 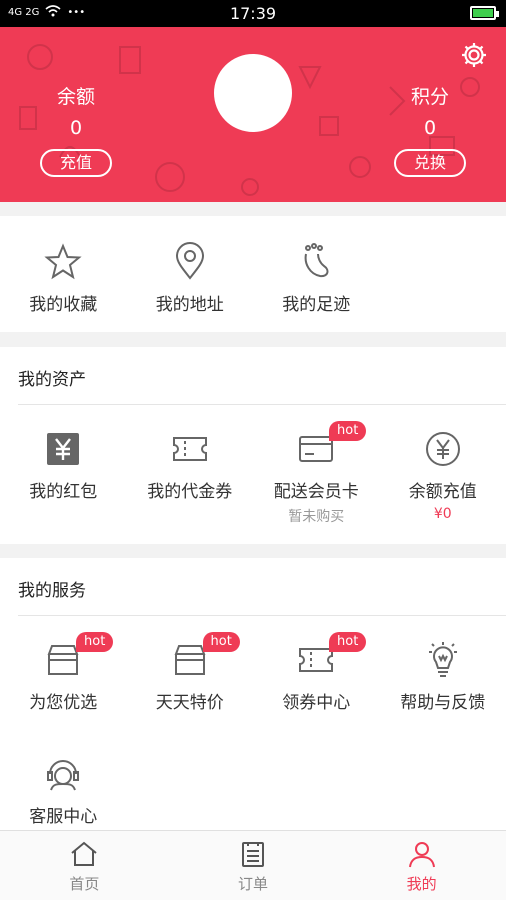 I want to click on status-bar: 4G 2G ••• 17:39, so click(x=253, y=13).